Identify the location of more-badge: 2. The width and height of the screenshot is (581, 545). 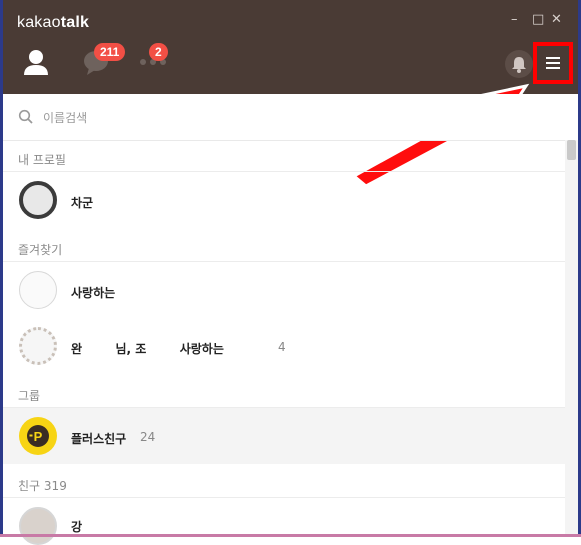
(158, 52).